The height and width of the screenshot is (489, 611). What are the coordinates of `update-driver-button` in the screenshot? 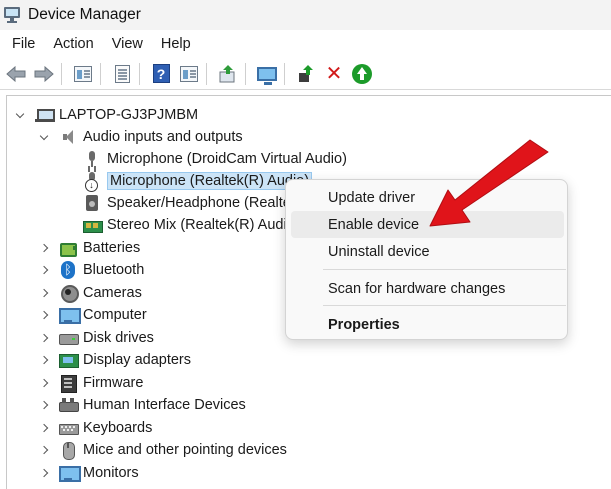 It's located at (228, 74).